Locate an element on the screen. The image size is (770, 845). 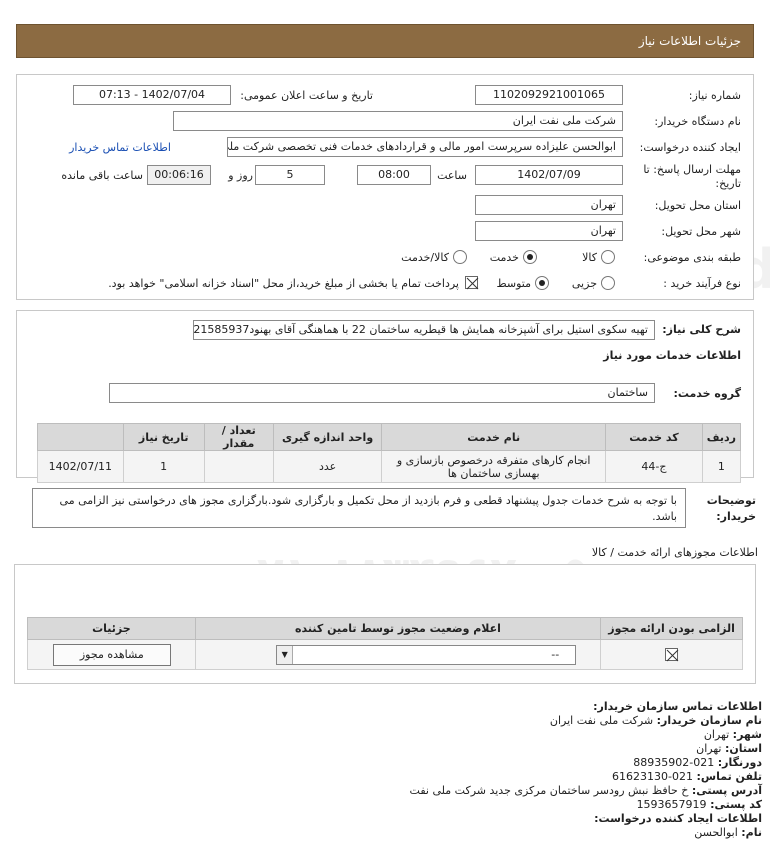
col-code: کد خدمت is located at coordinates (654, 437).